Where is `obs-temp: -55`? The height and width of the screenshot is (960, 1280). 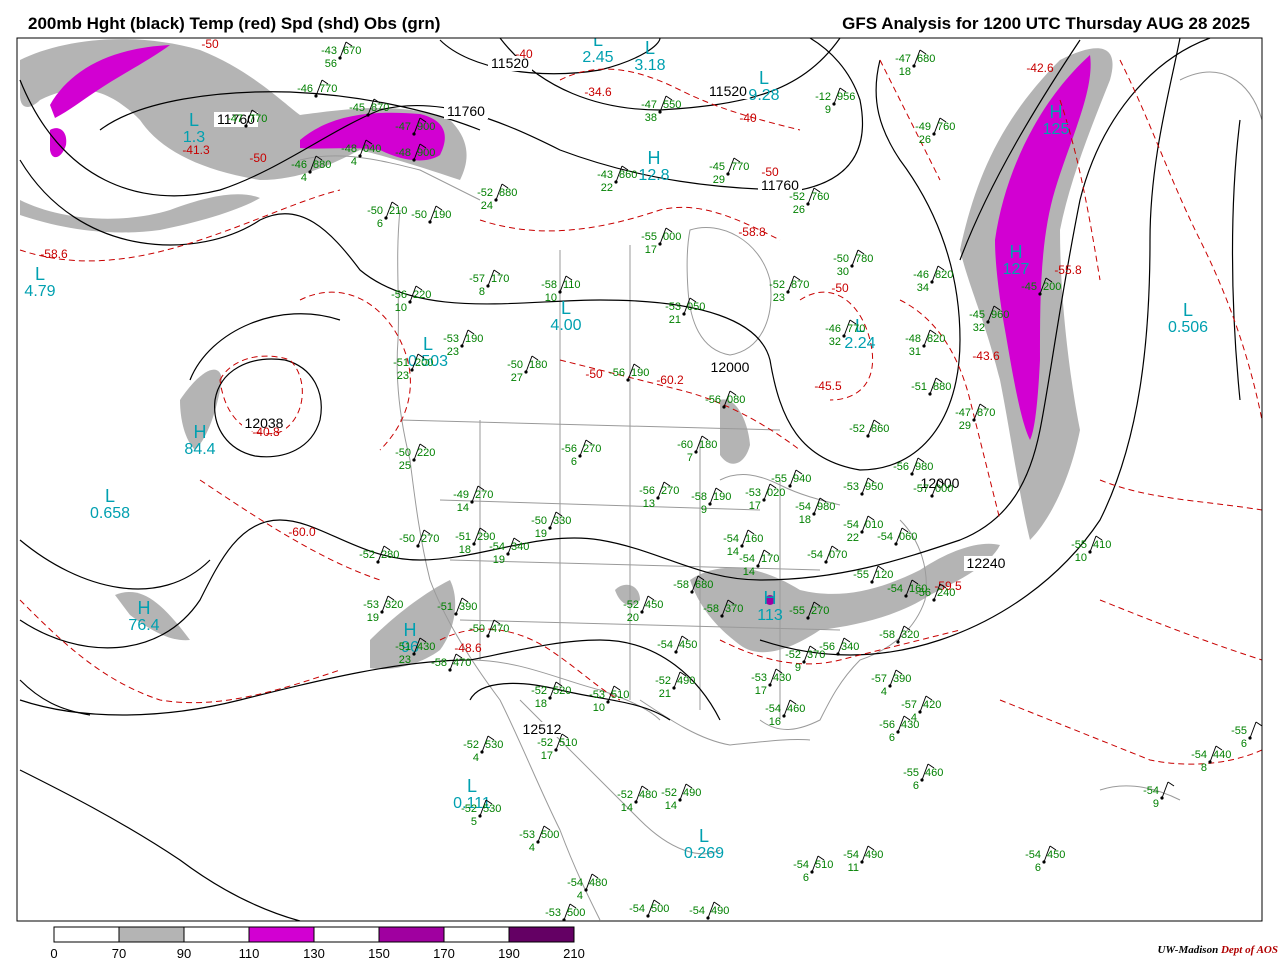 obs-temp: -55 is located at coordinates (797, 611).